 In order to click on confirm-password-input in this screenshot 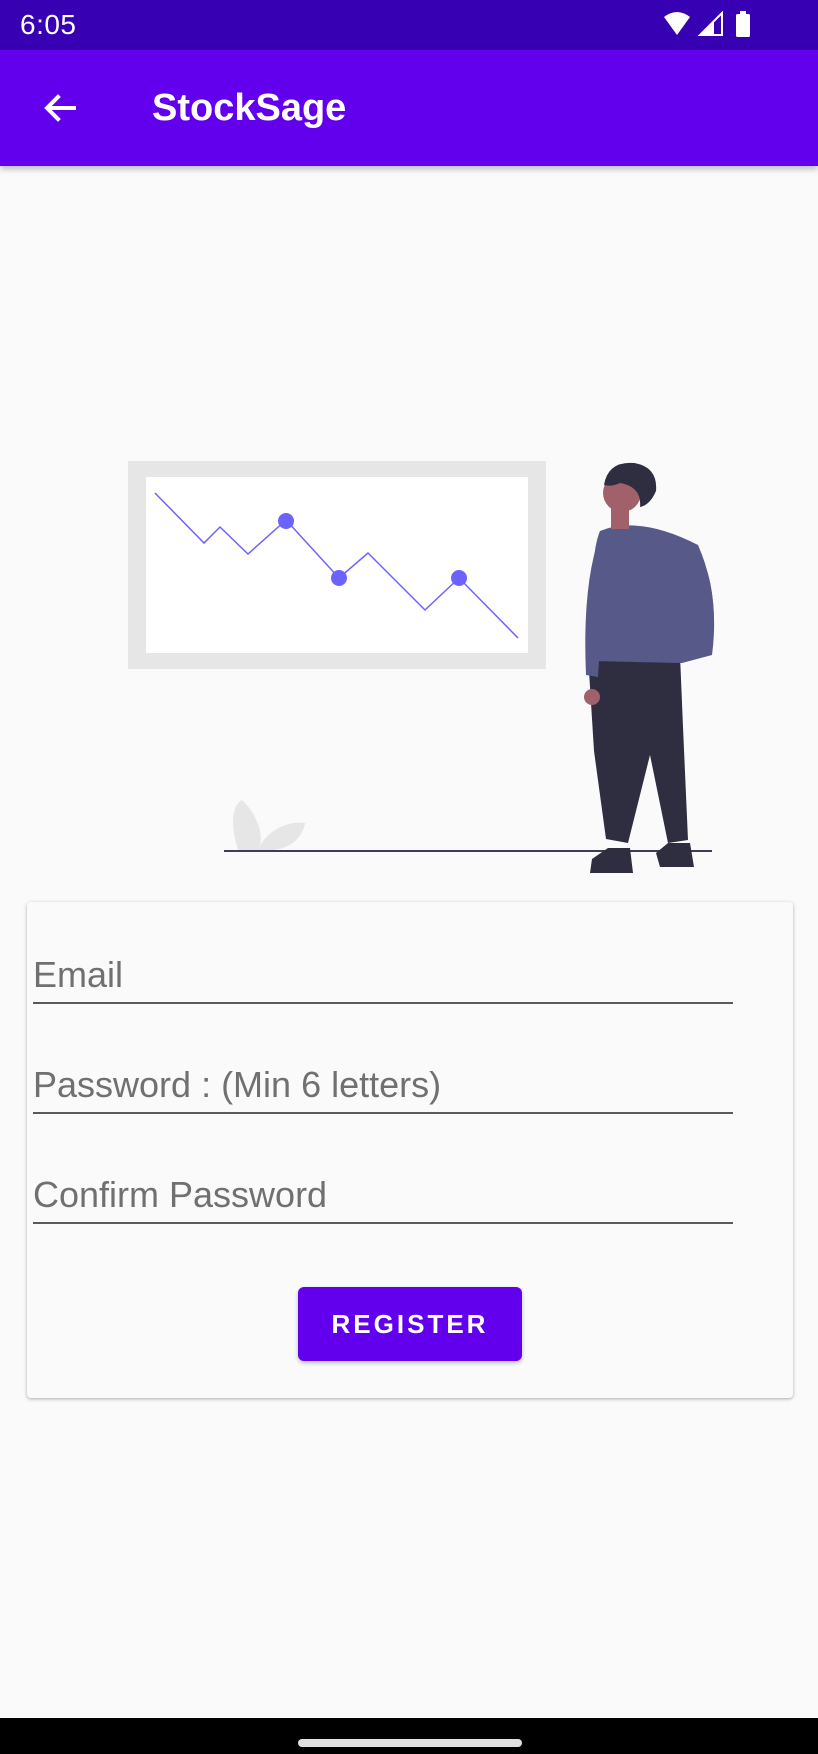, I will do `click(383, 1195)`.